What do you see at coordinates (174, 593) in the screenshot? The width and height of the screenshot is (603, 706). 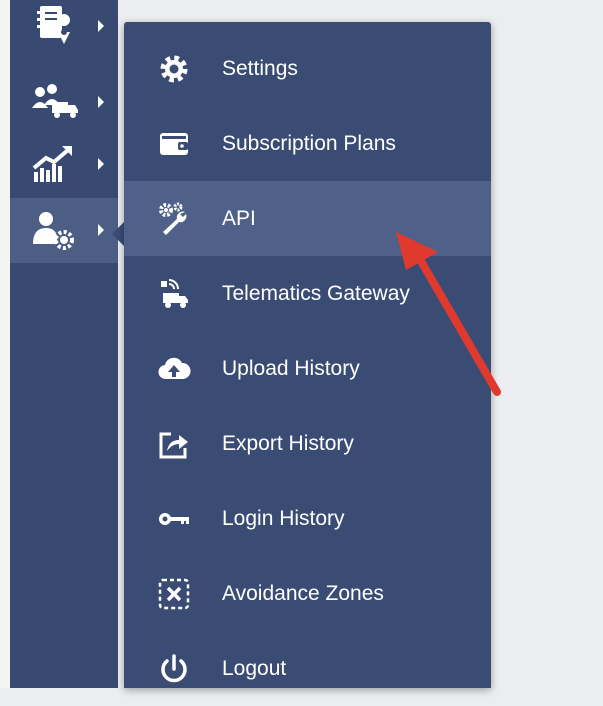 I see `avoidance-zone-icon` at bounding box center [174, 593].